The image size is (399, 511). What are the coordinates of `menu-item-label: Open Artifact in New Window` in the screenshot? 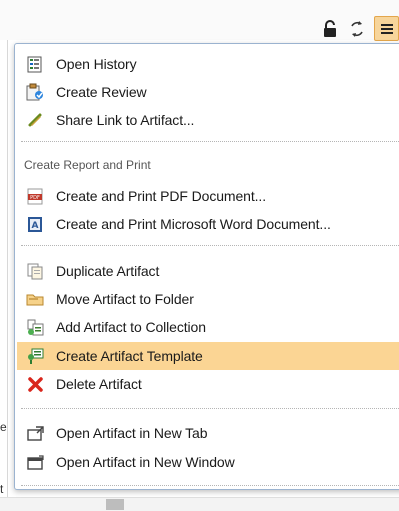 It's located at (145, 462).